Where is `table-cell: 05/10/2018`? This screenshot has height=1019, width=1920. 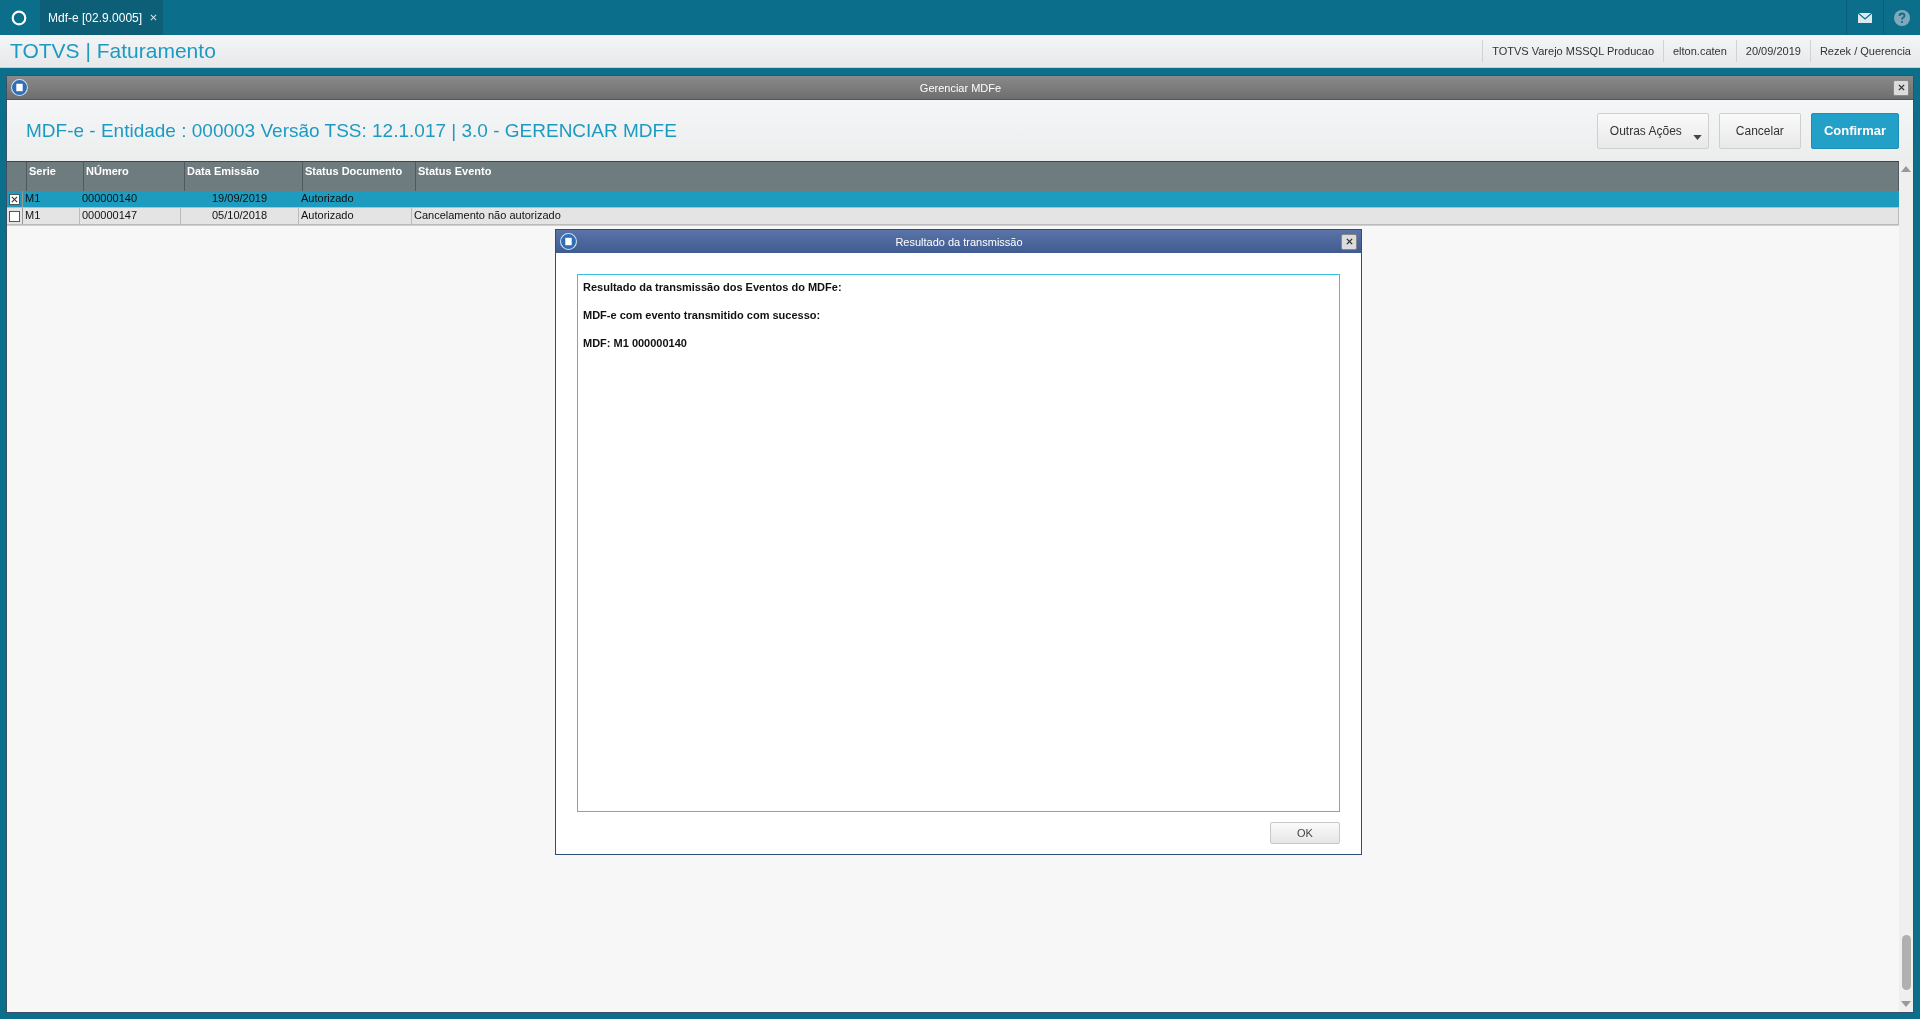 table-cell: 05/10/2018 is located at coordinates (240, 216).